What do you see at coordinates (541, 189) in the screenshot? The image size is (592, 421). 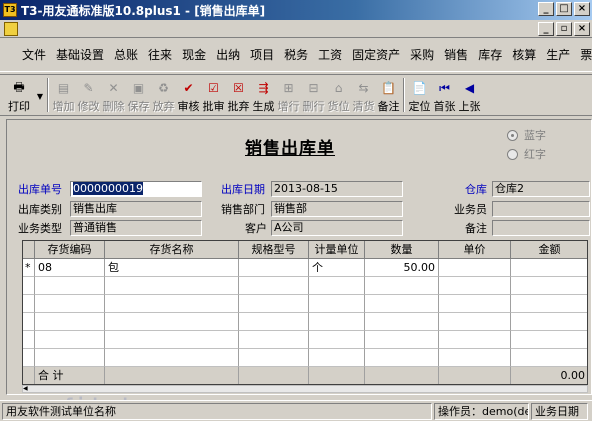 I see `warehouse-field: 仓库2` at bounding box center [541, 189].